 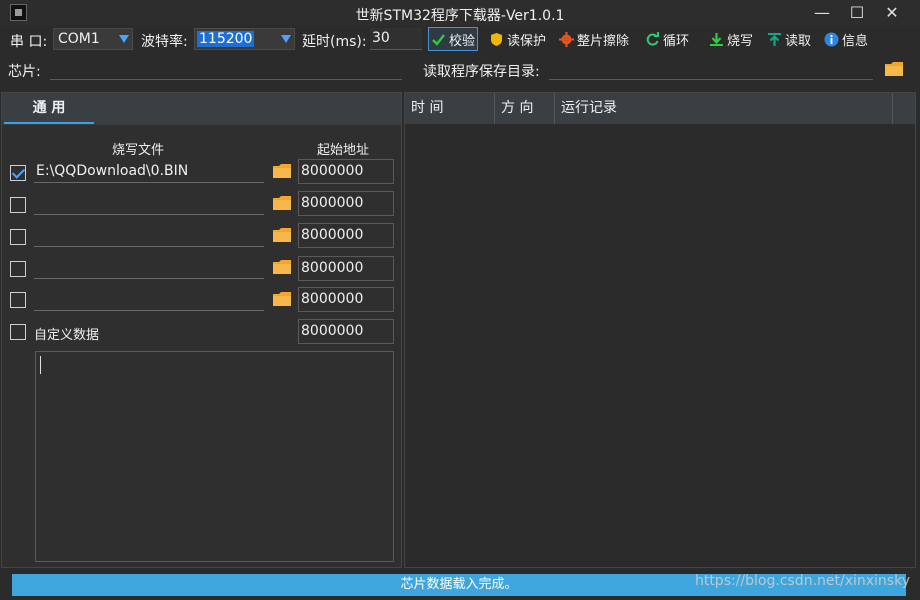 What do you see at coordinates (138, 150) in the screenshot?
I see `burn-file-header: 烧写文件` at bounding box center [138, 150].